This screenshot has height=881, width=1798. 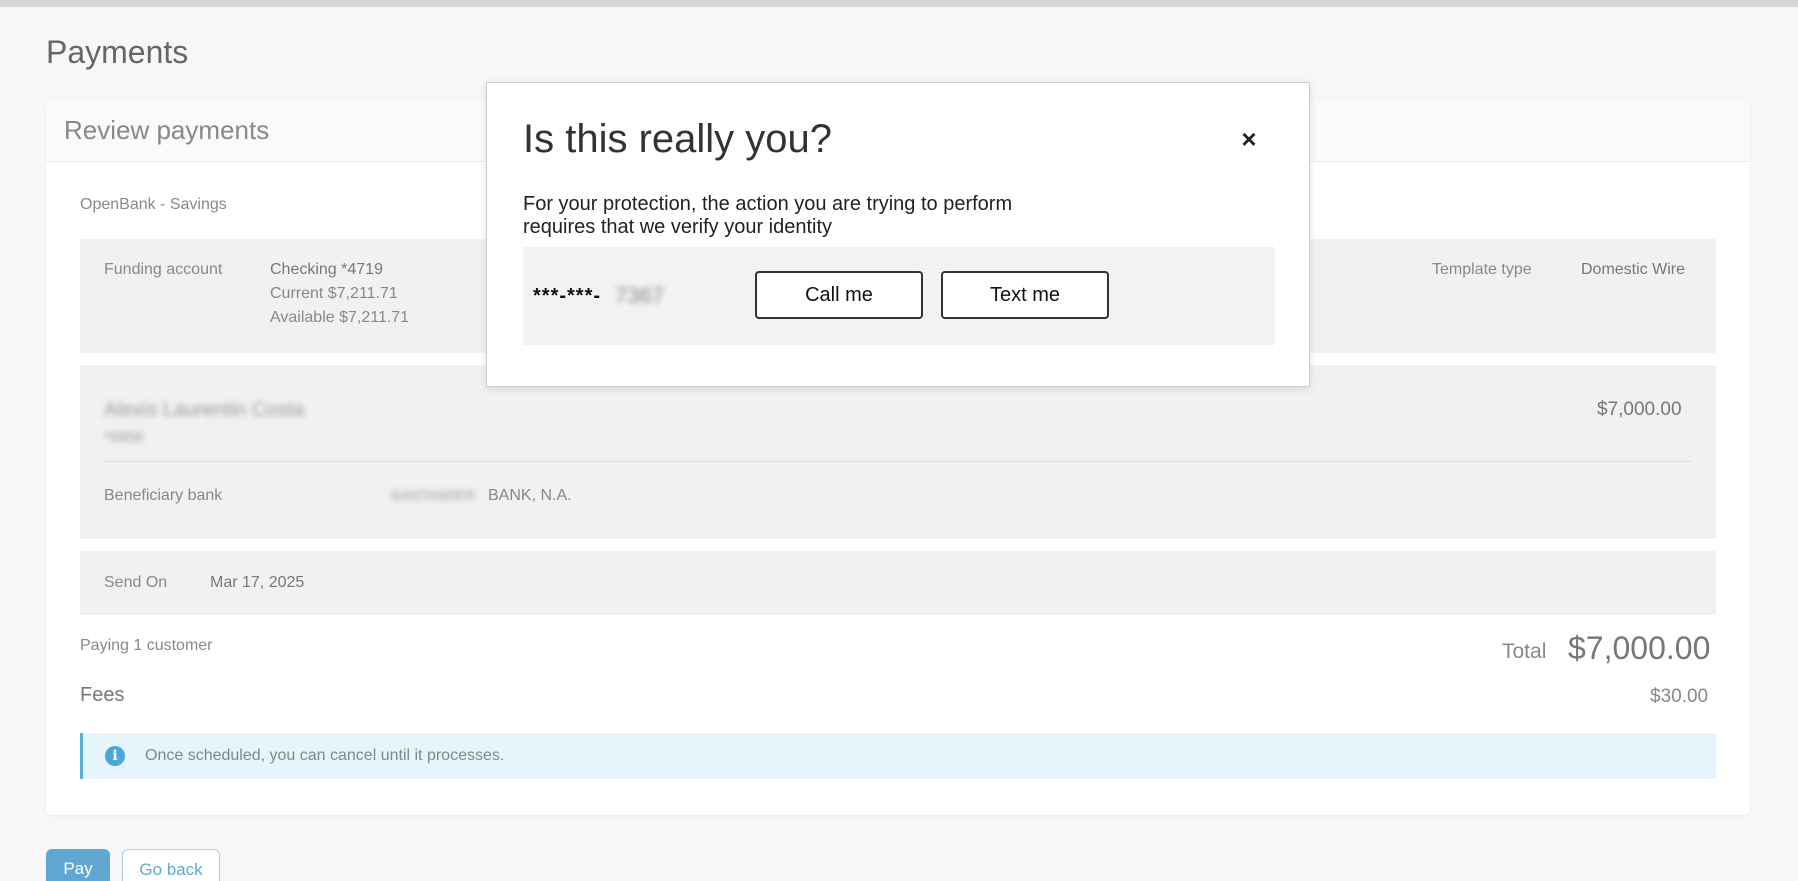 I want to click on text-me-button: Text me, so click(x=1025, y=295).